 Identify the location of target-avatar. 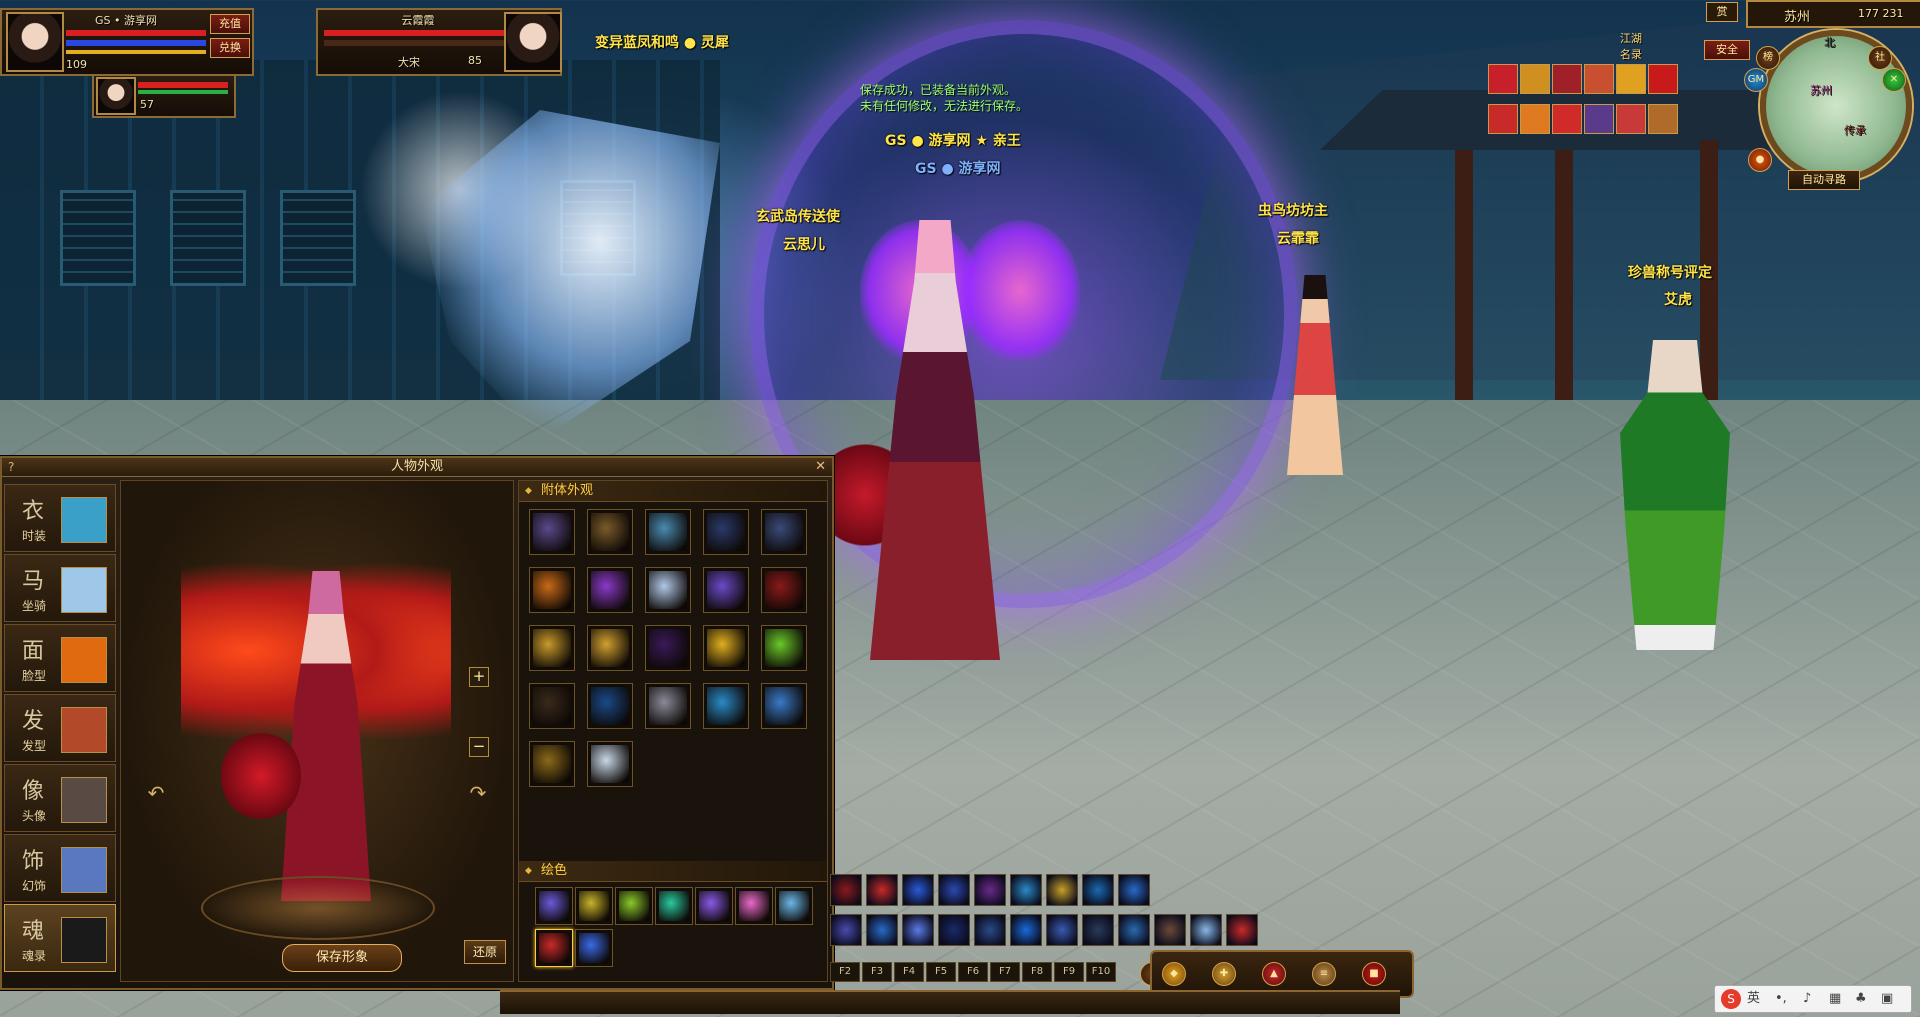
(533, 42).